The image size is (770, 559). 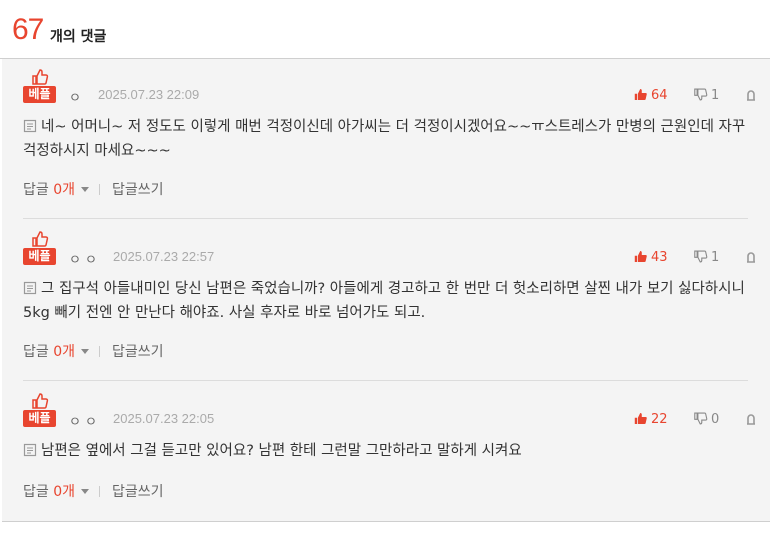 I want to click on upvote-button: 64, so click(x=651, y=95).